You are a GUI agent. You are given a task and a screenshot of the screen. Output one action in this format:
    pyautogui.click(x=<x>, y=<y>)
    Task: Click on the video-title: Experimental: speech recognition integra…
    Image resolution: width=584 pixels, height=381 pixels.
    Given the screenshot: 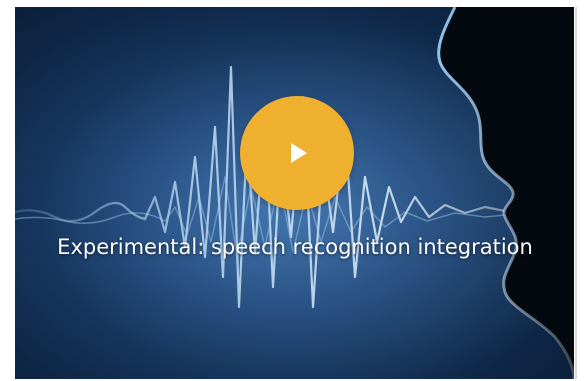 What is the action you would take?
    pyautogui.click(x=295, y=247)
    